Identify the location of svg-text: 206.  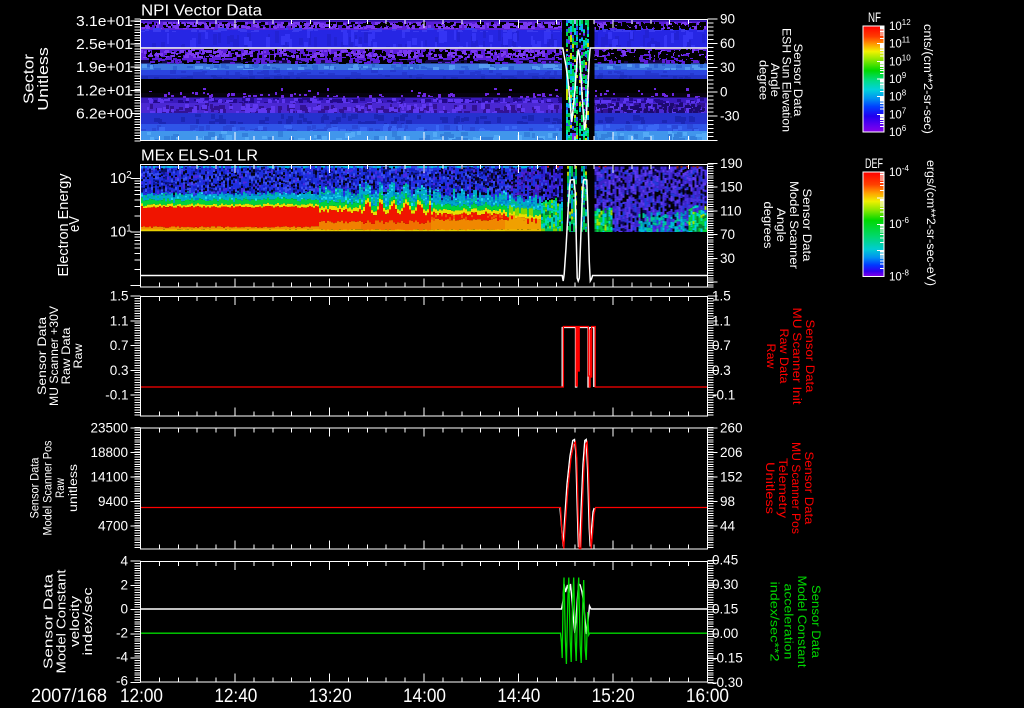
(731, 452).